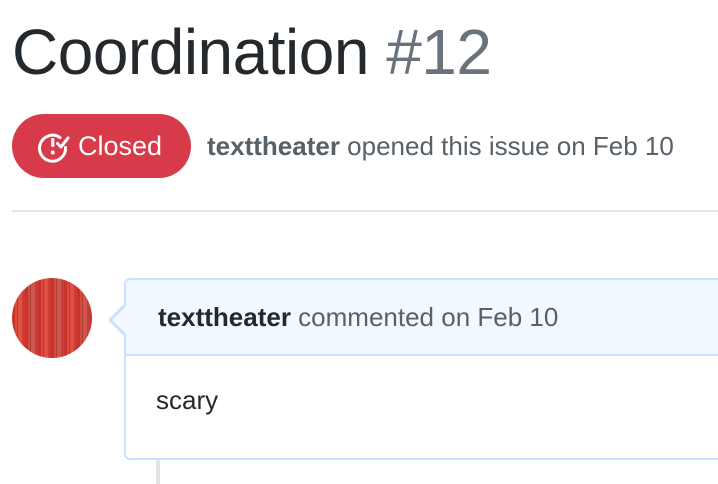  Describe the element at coordinates (119, 320) in the screenshot. I see `comment-caret-fill` at that location.